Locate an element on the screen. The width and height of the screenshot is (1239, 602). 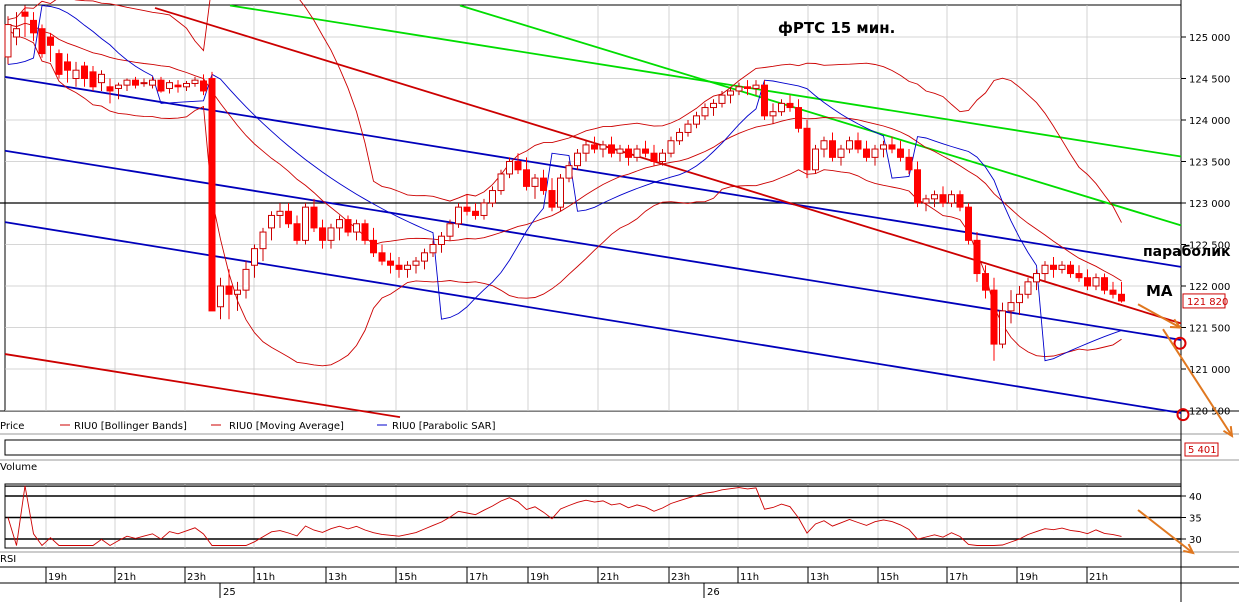
price-tick-label: 123 500 is located at coordinates (1209, 163).